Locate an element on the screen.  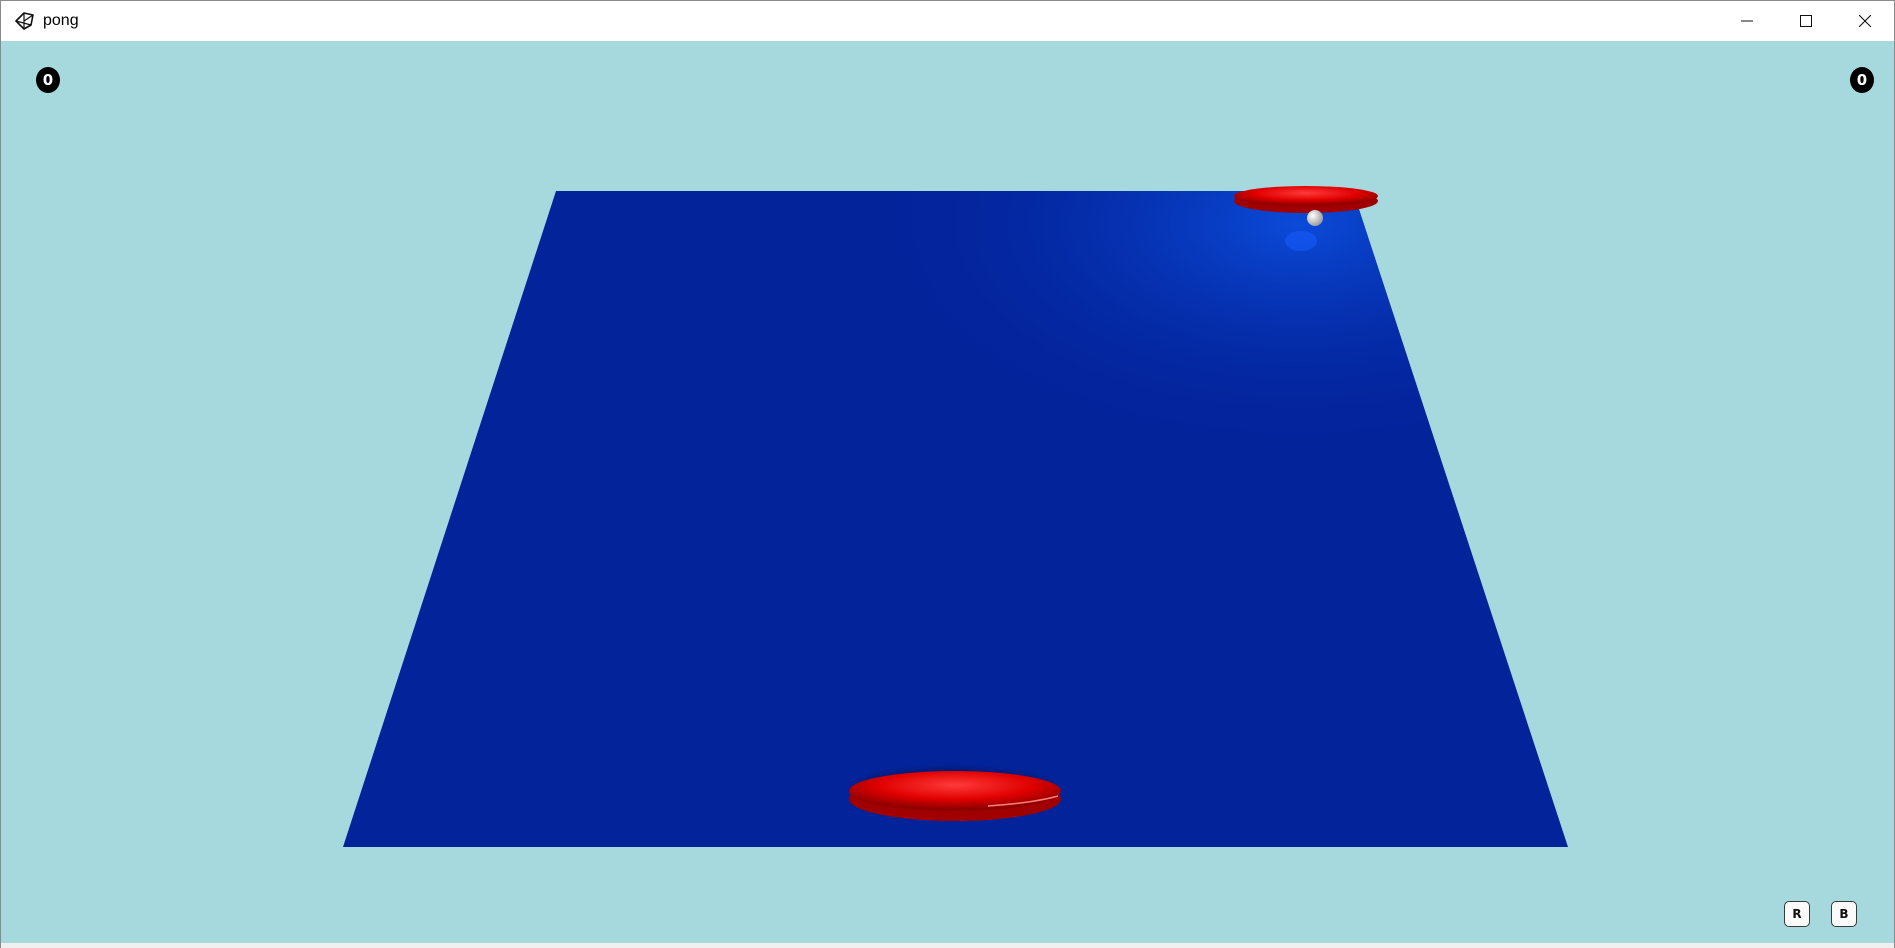
player-paddle is located at coordinates (953, 792).